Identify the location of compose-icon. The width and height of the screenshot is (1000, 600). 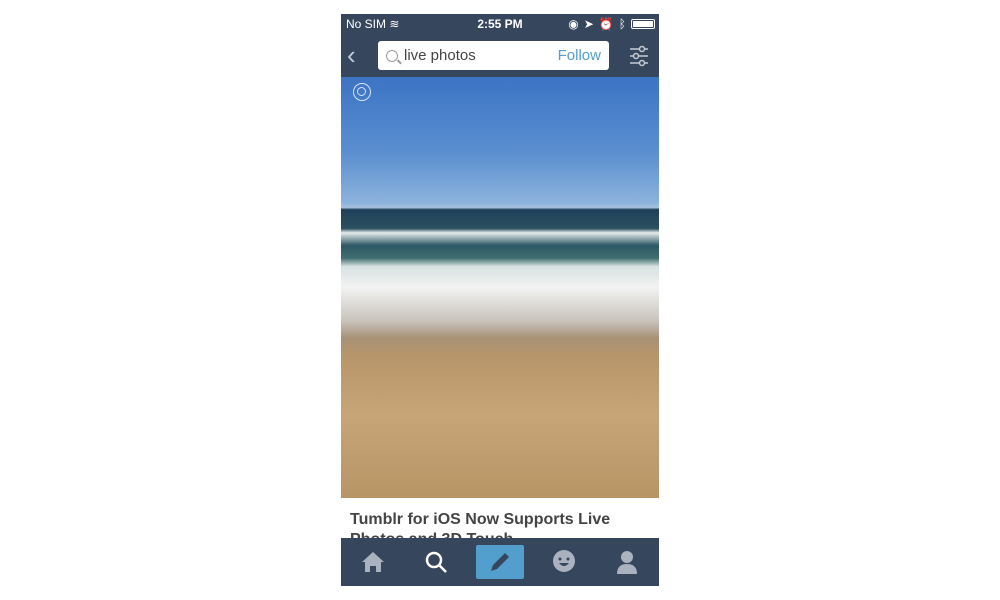
(499, 562).